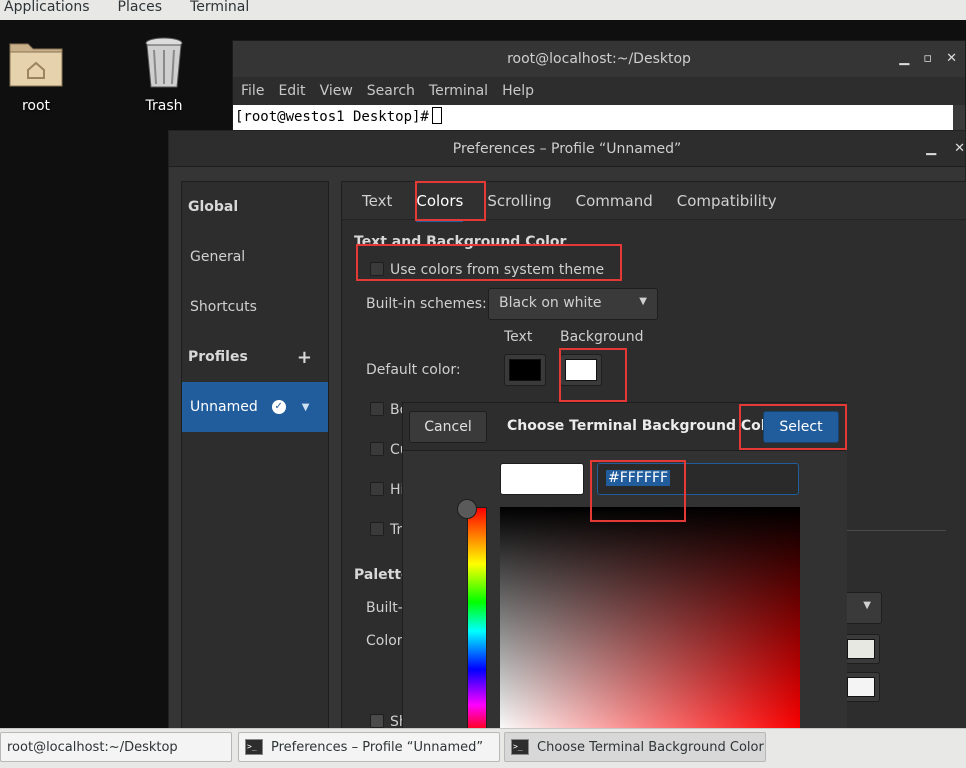 Image resolution: width=966 pixels, height=768 pixels. I want to click on desktop-icon-label: root, so click(36, 106).